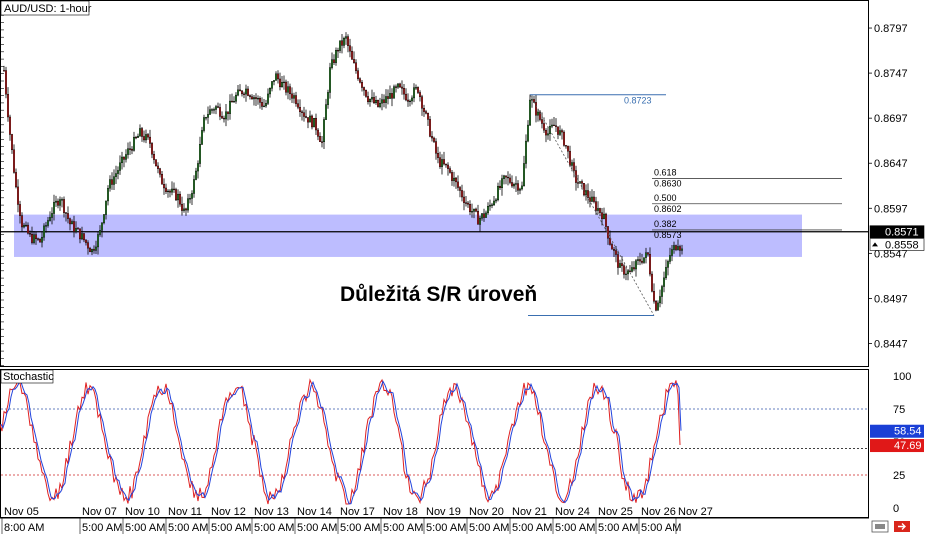 This screenshot has height=535, width=925. I want to click on date-label: Nov 13, so click(271, 512).